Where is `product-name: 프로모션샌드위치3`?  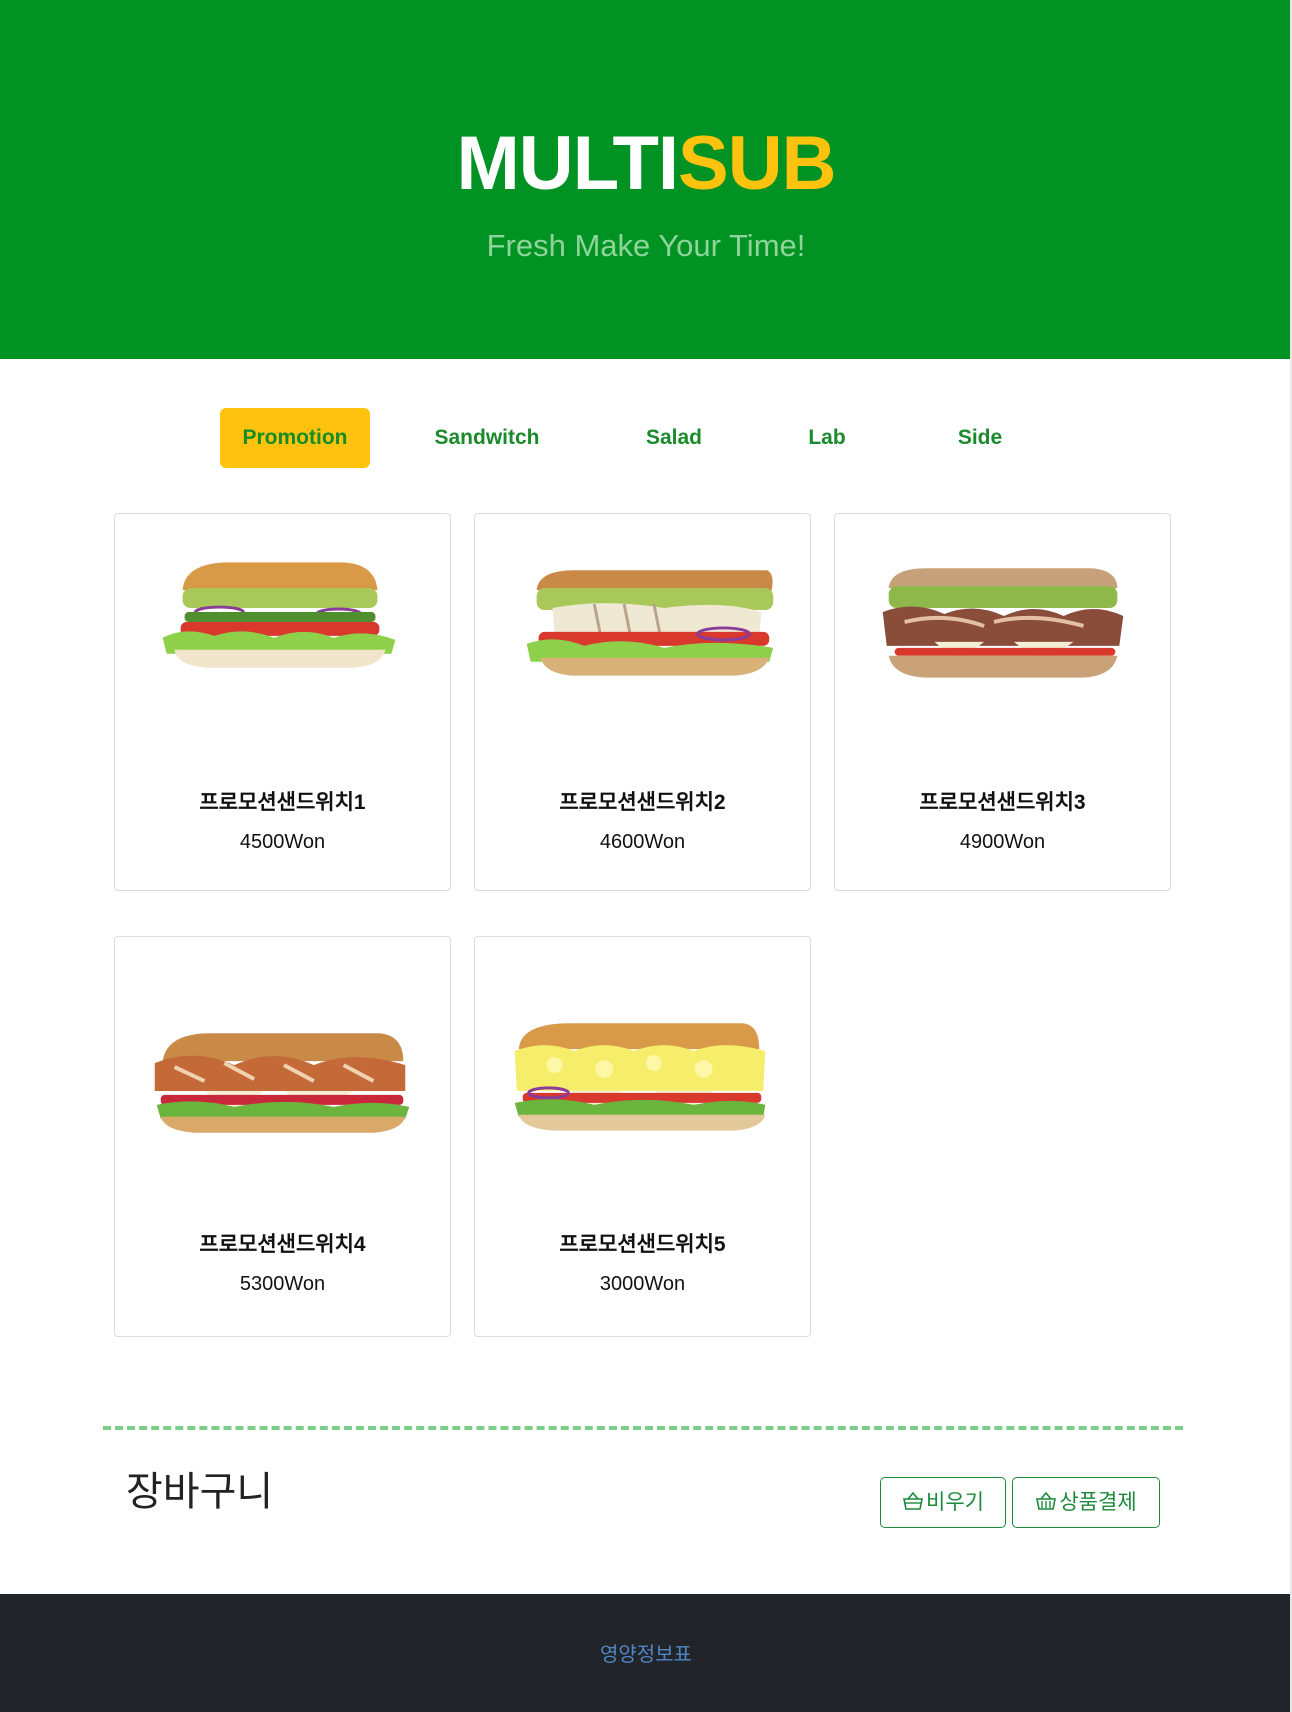
product-name: 프로모션샌드위치3 is located at coordinates (1002, 802).